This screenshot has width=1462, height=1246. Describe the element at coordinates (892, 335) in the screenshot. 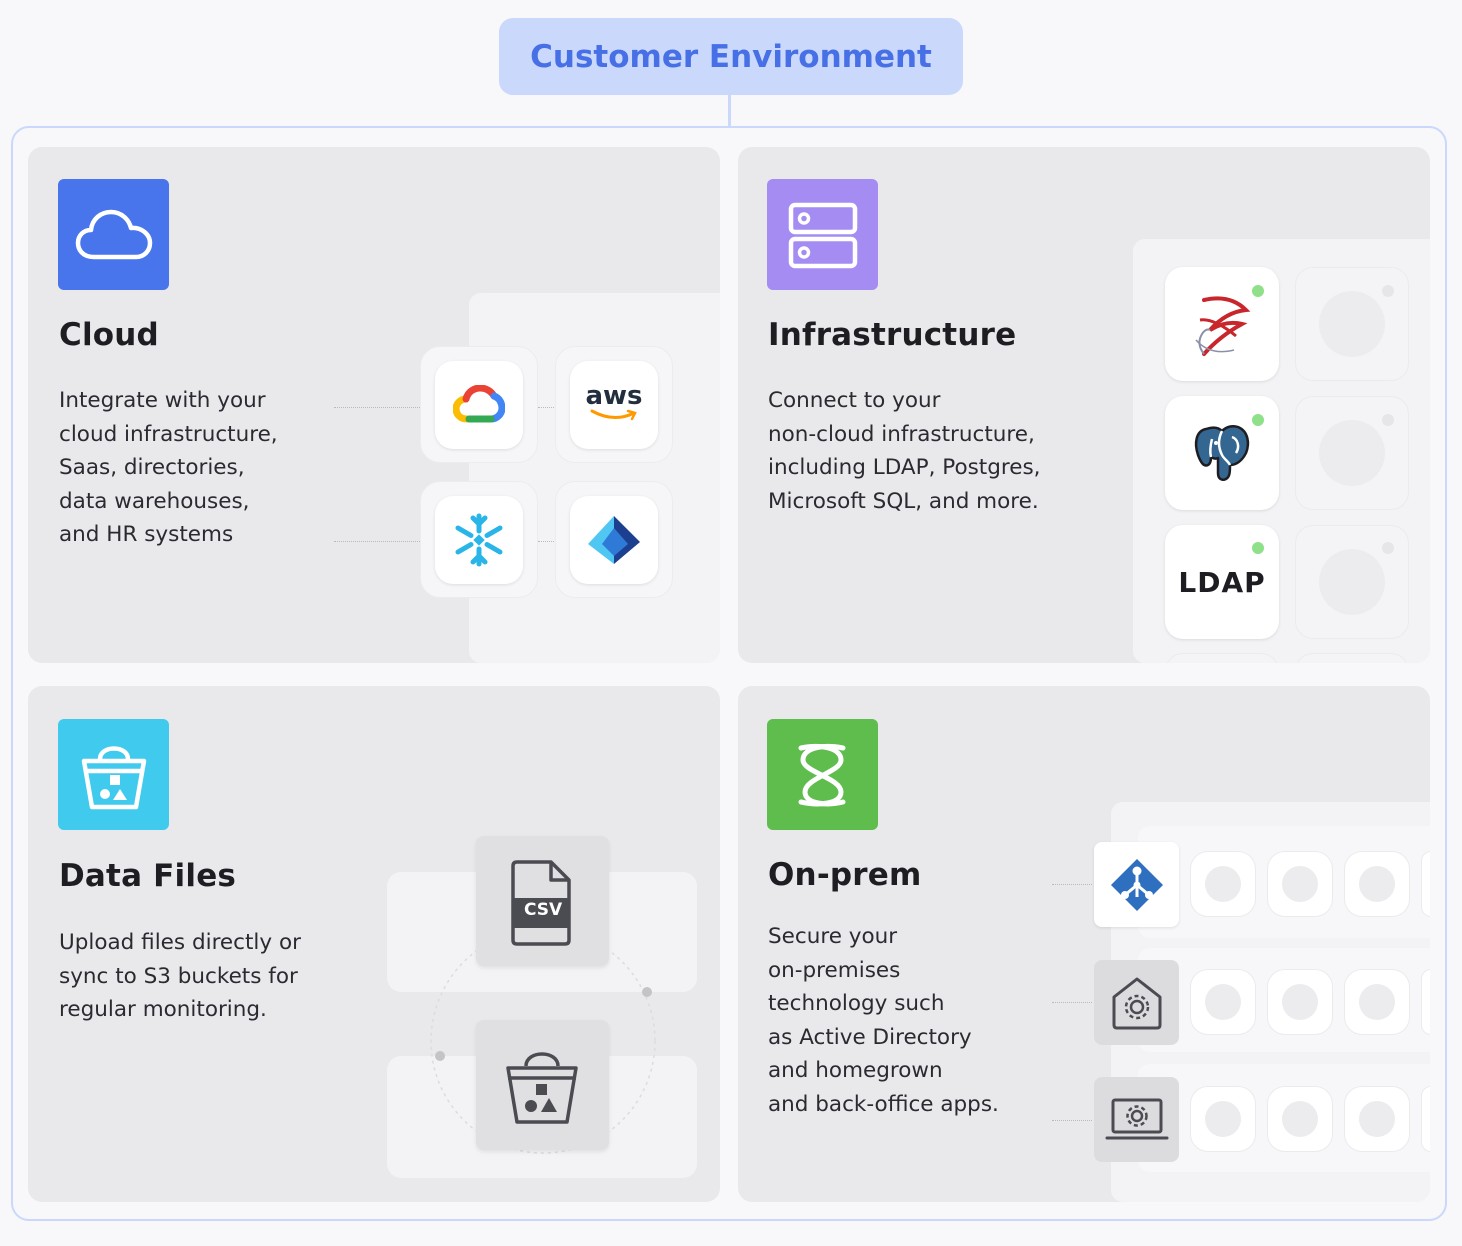

I see `infrastructure-title: Infrastructure` at that location.